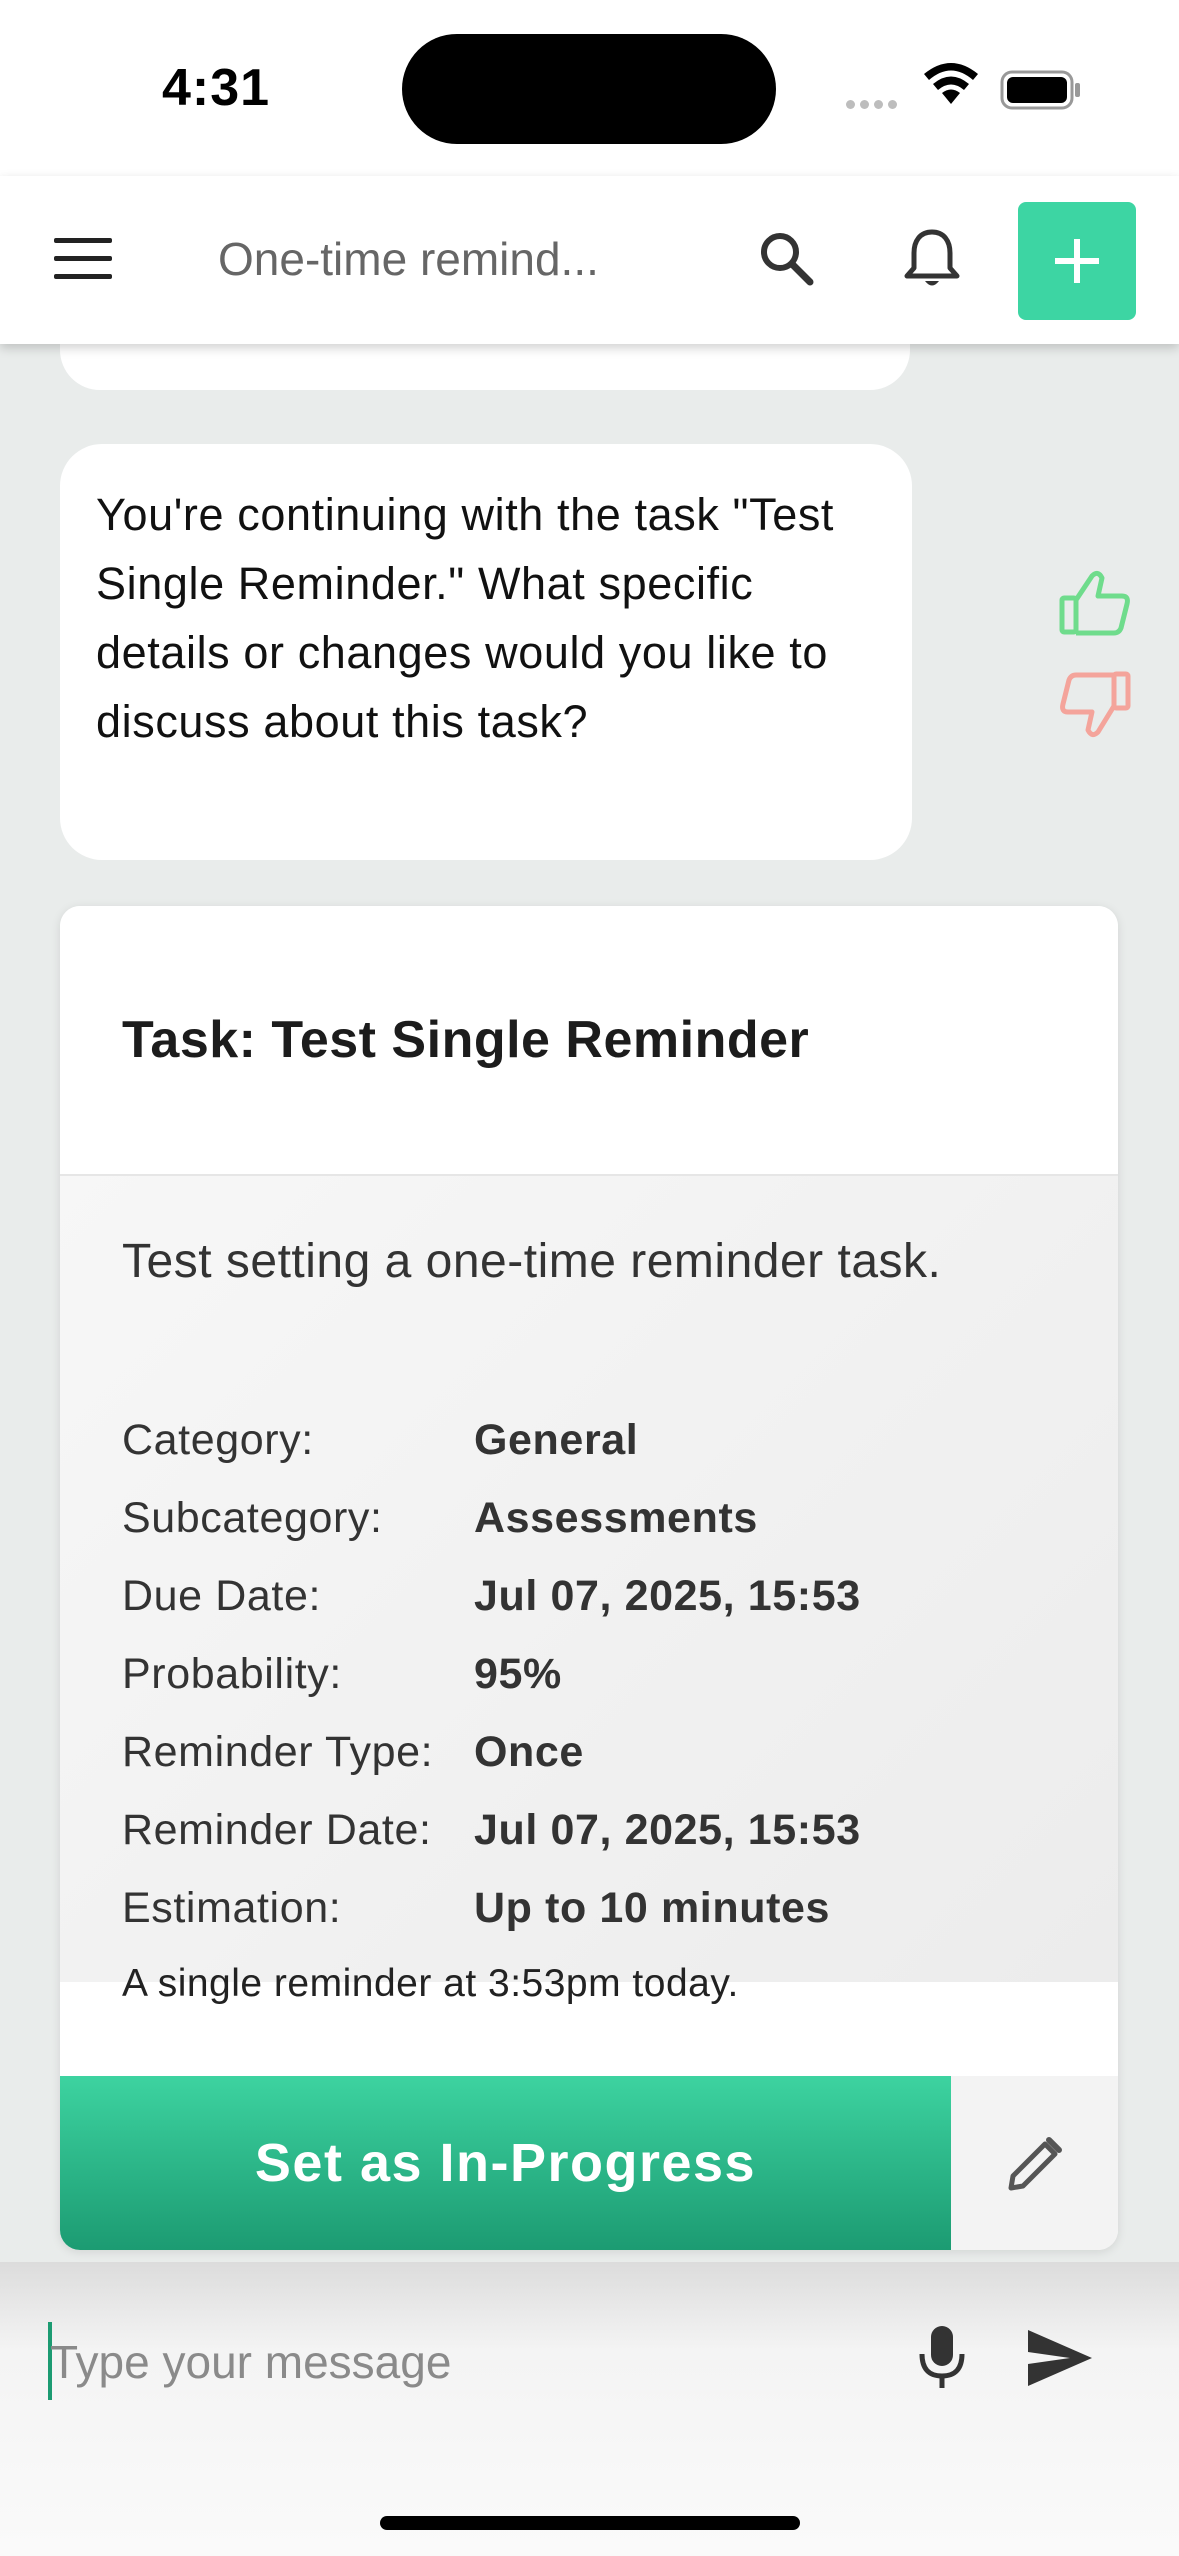 The height and width of the screenshot is (2556, 1179). Describe the element at coordinates (556, 1440) in the screenshot. I see `detail-value: General` at that location.